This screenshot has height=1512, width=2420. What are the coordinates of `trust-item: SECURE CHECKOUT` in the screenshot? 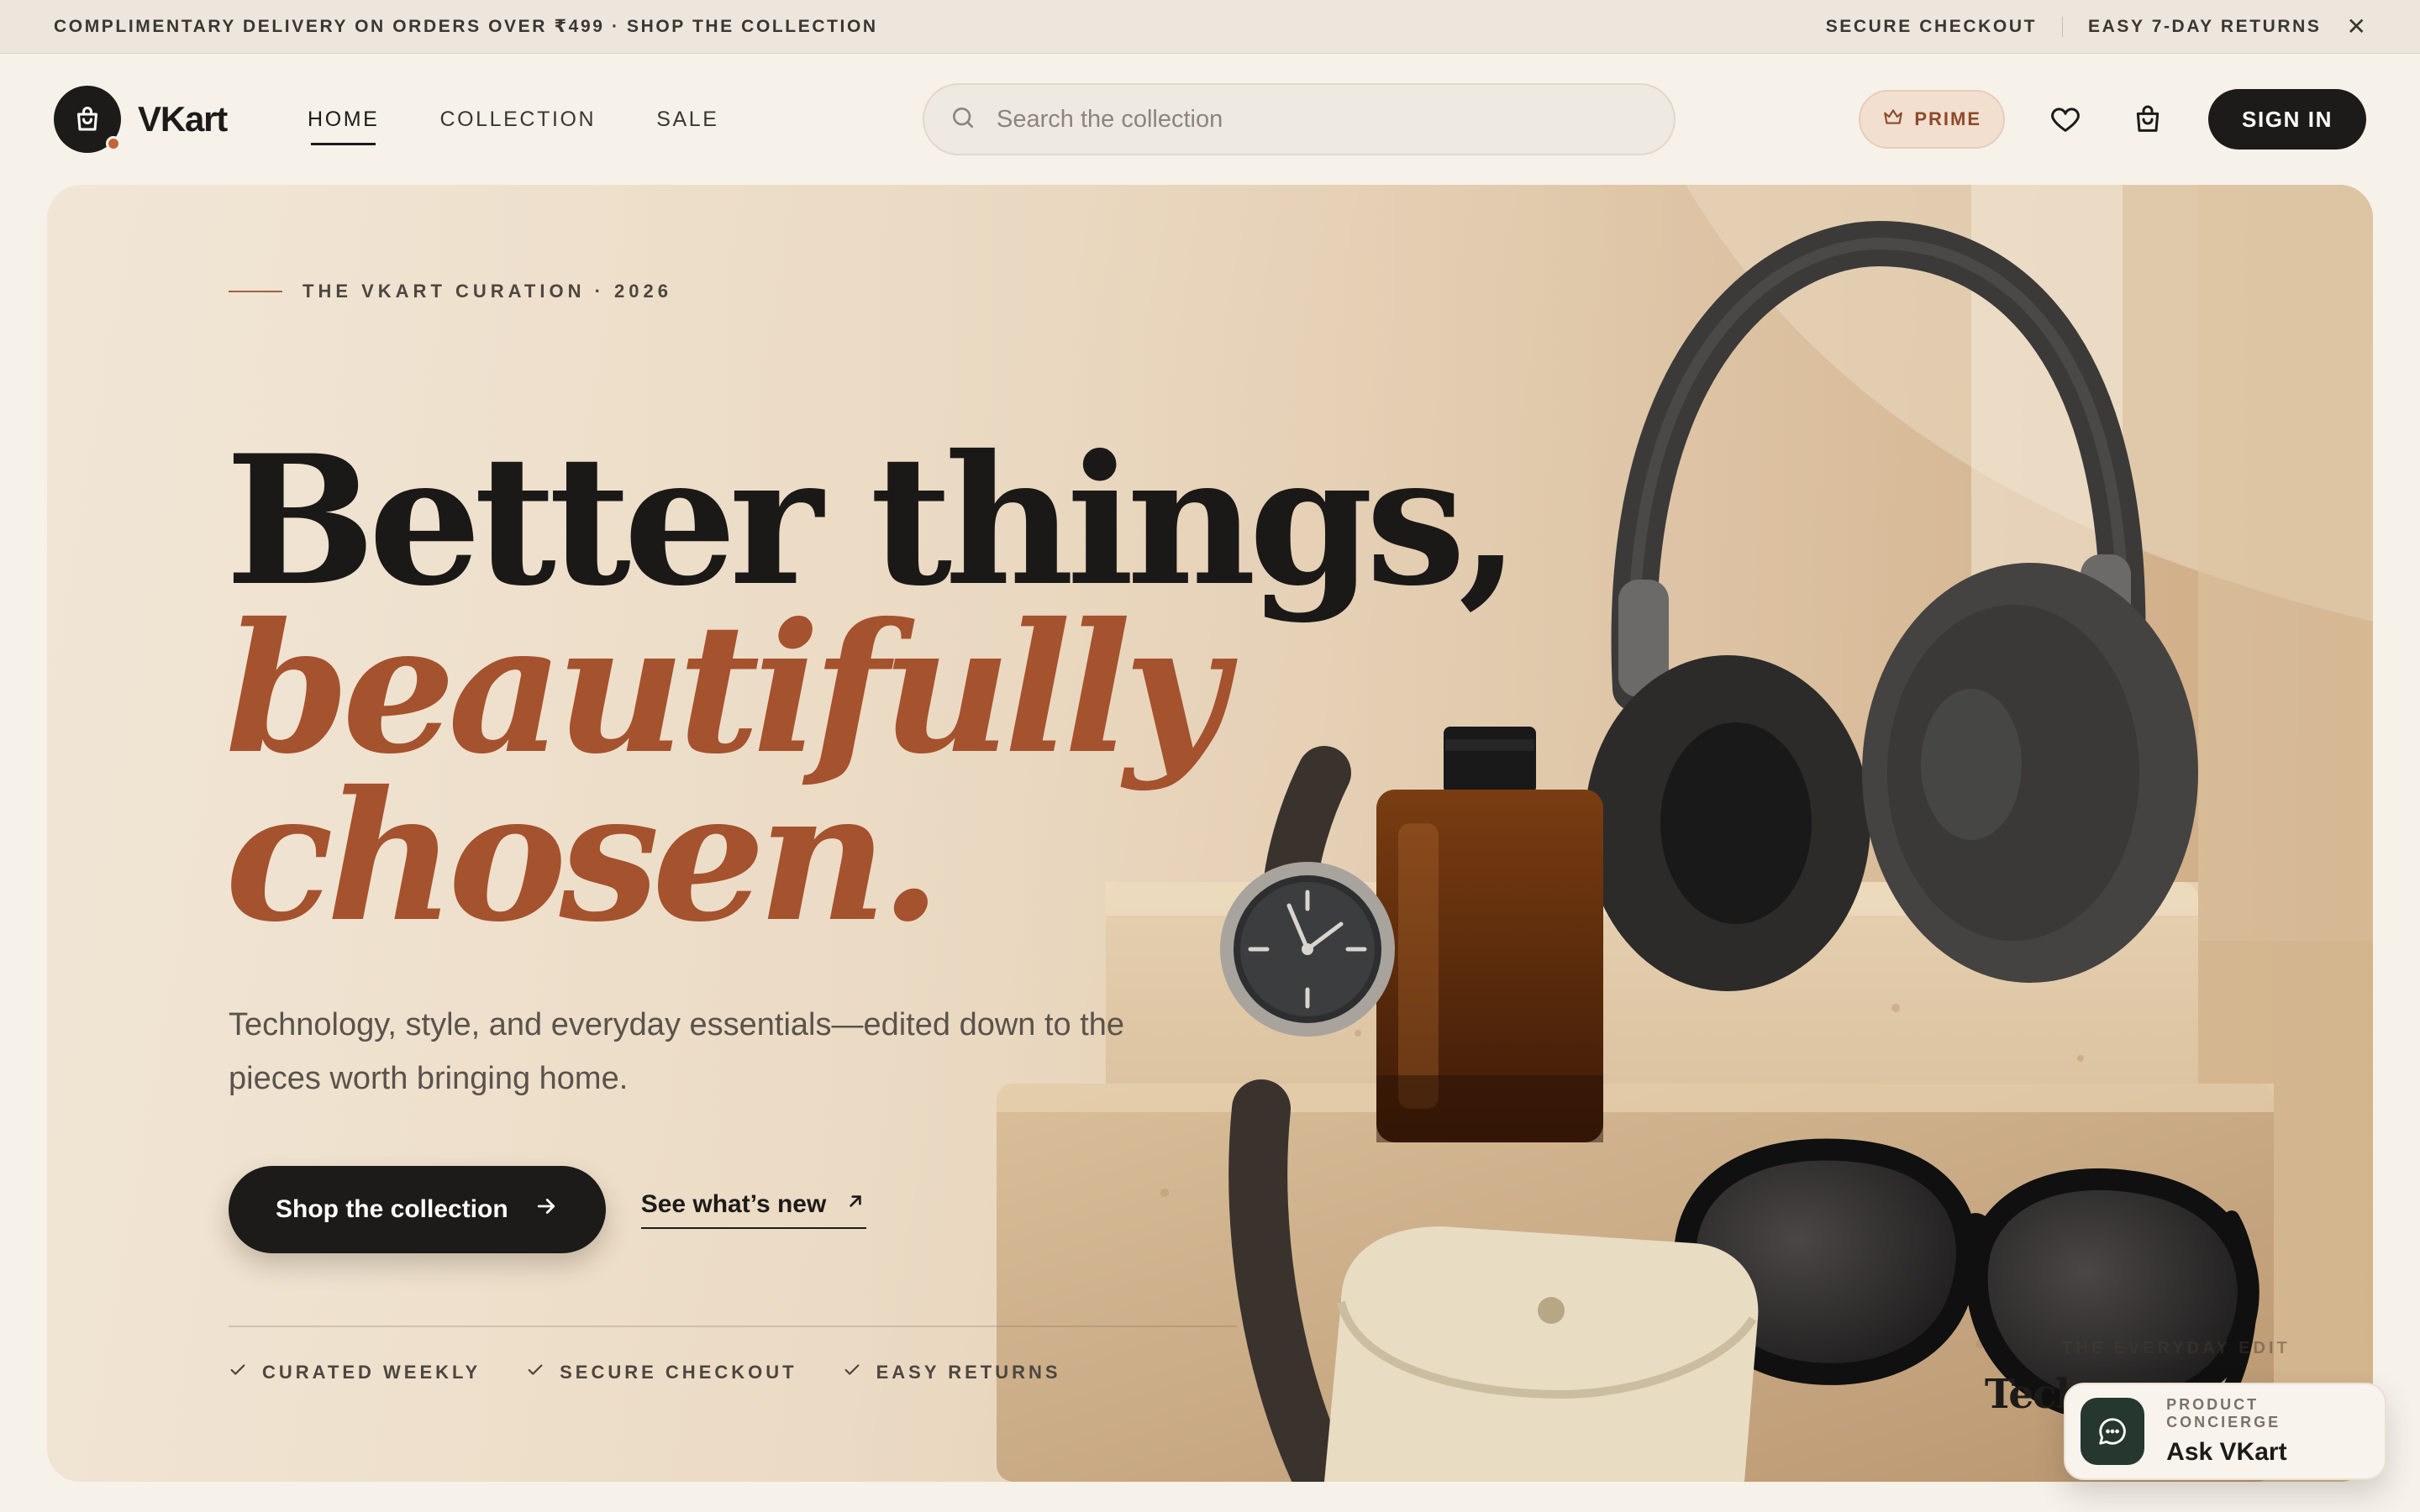 It's located at (661, 1372).